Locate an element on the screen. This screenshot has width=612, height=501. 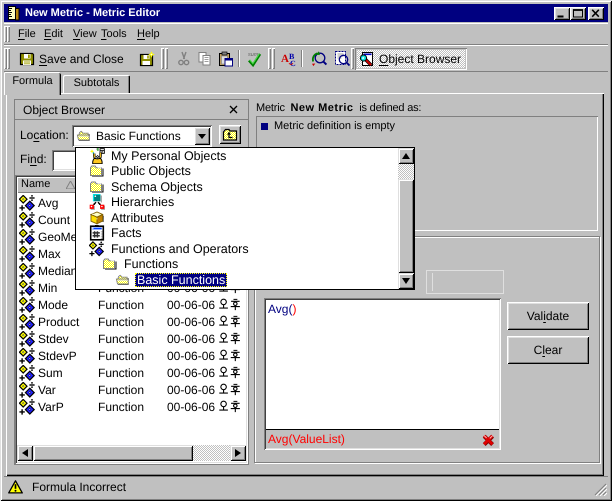
paste-button is located at coordinates (226, 58).